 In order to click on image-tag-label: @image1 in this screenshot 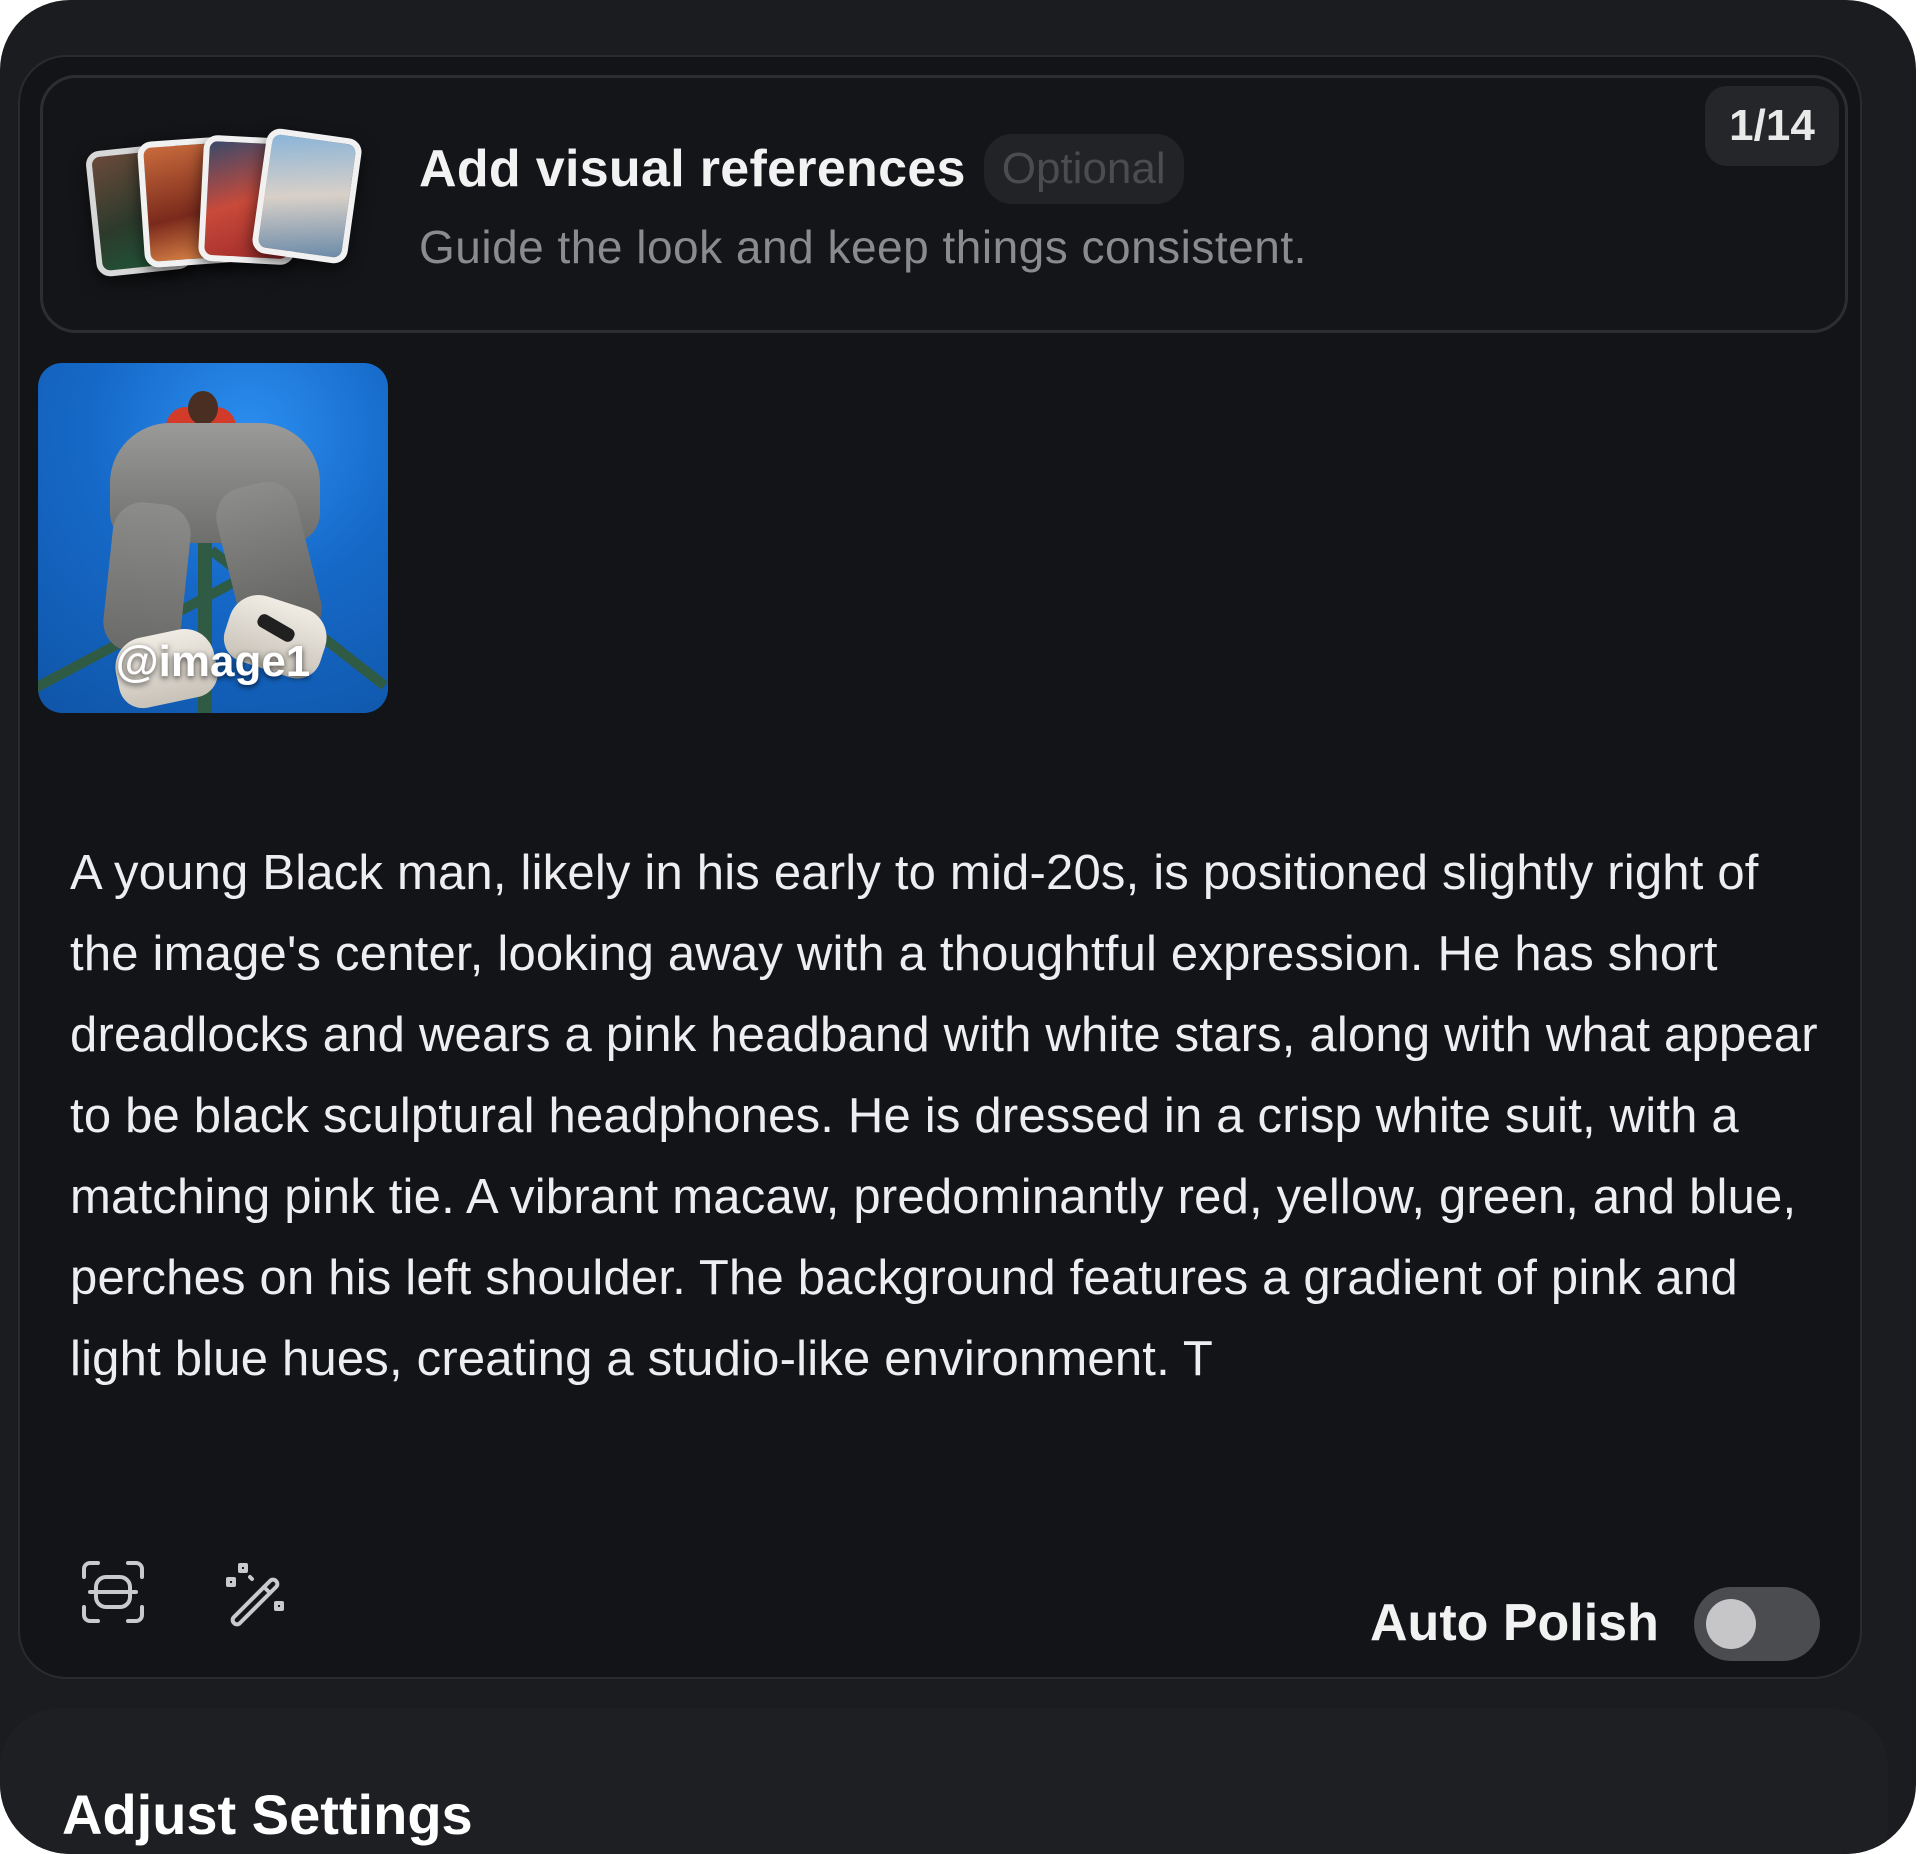, I will do `click(213, 661)`.